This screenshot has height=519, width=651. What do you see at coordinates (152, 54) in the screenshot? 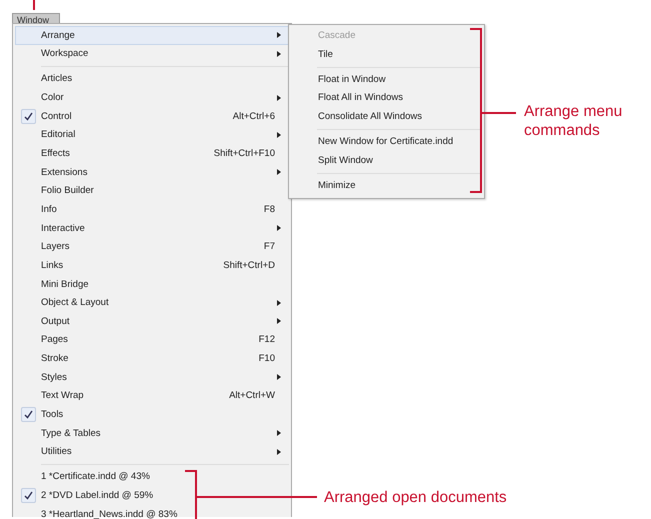
I see `menu-item: Workspace` at bounding box center [152, 54].